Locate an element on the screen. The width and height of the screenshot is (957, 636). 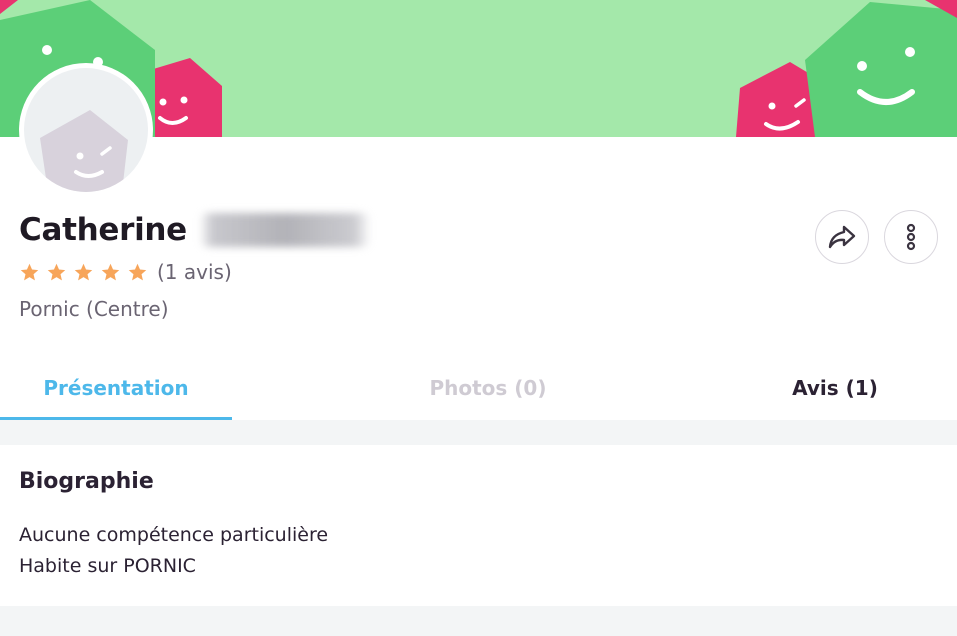
share-icon is located at coordinates (842, 237).